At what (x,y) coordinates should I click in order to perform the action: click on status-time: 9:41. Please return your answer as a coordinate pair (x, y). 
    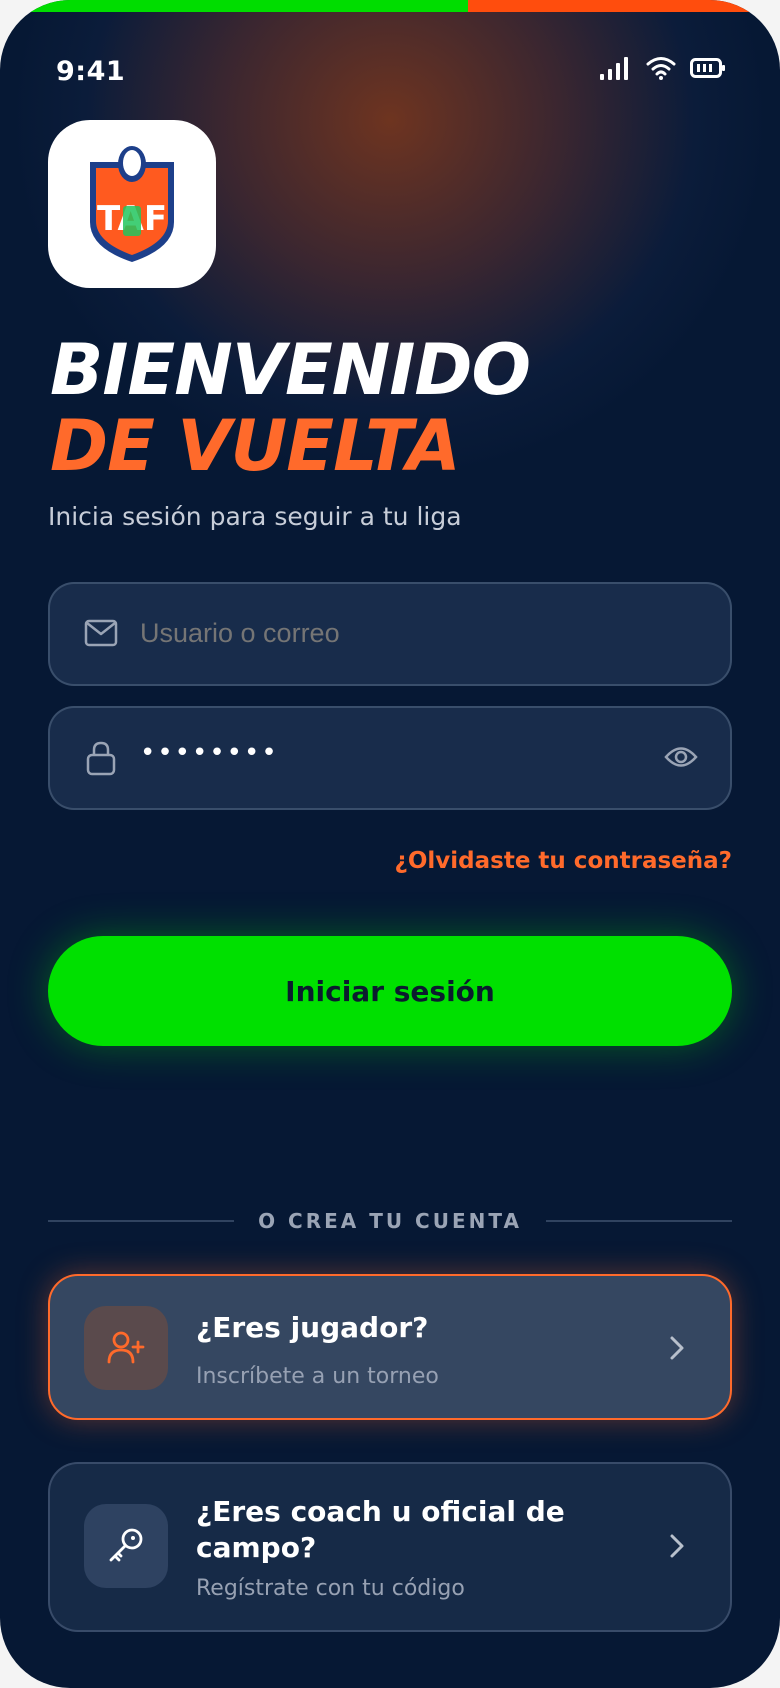
    Looking at the image, I should click on (91, 71).